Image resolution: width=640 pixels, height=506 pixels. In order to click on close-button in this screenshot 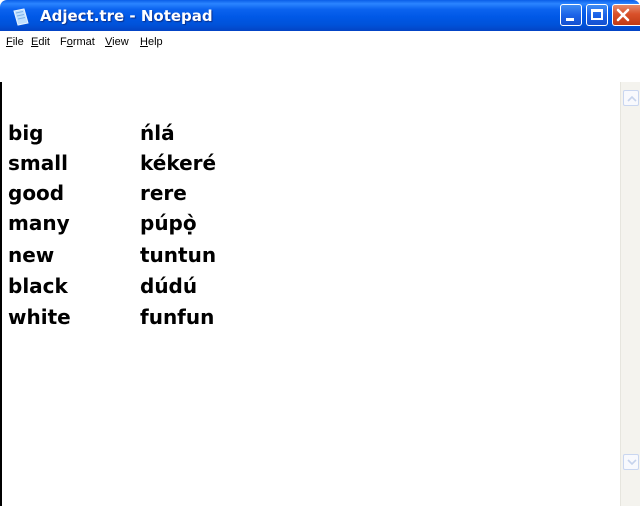, I will do `click(626, 15)`.